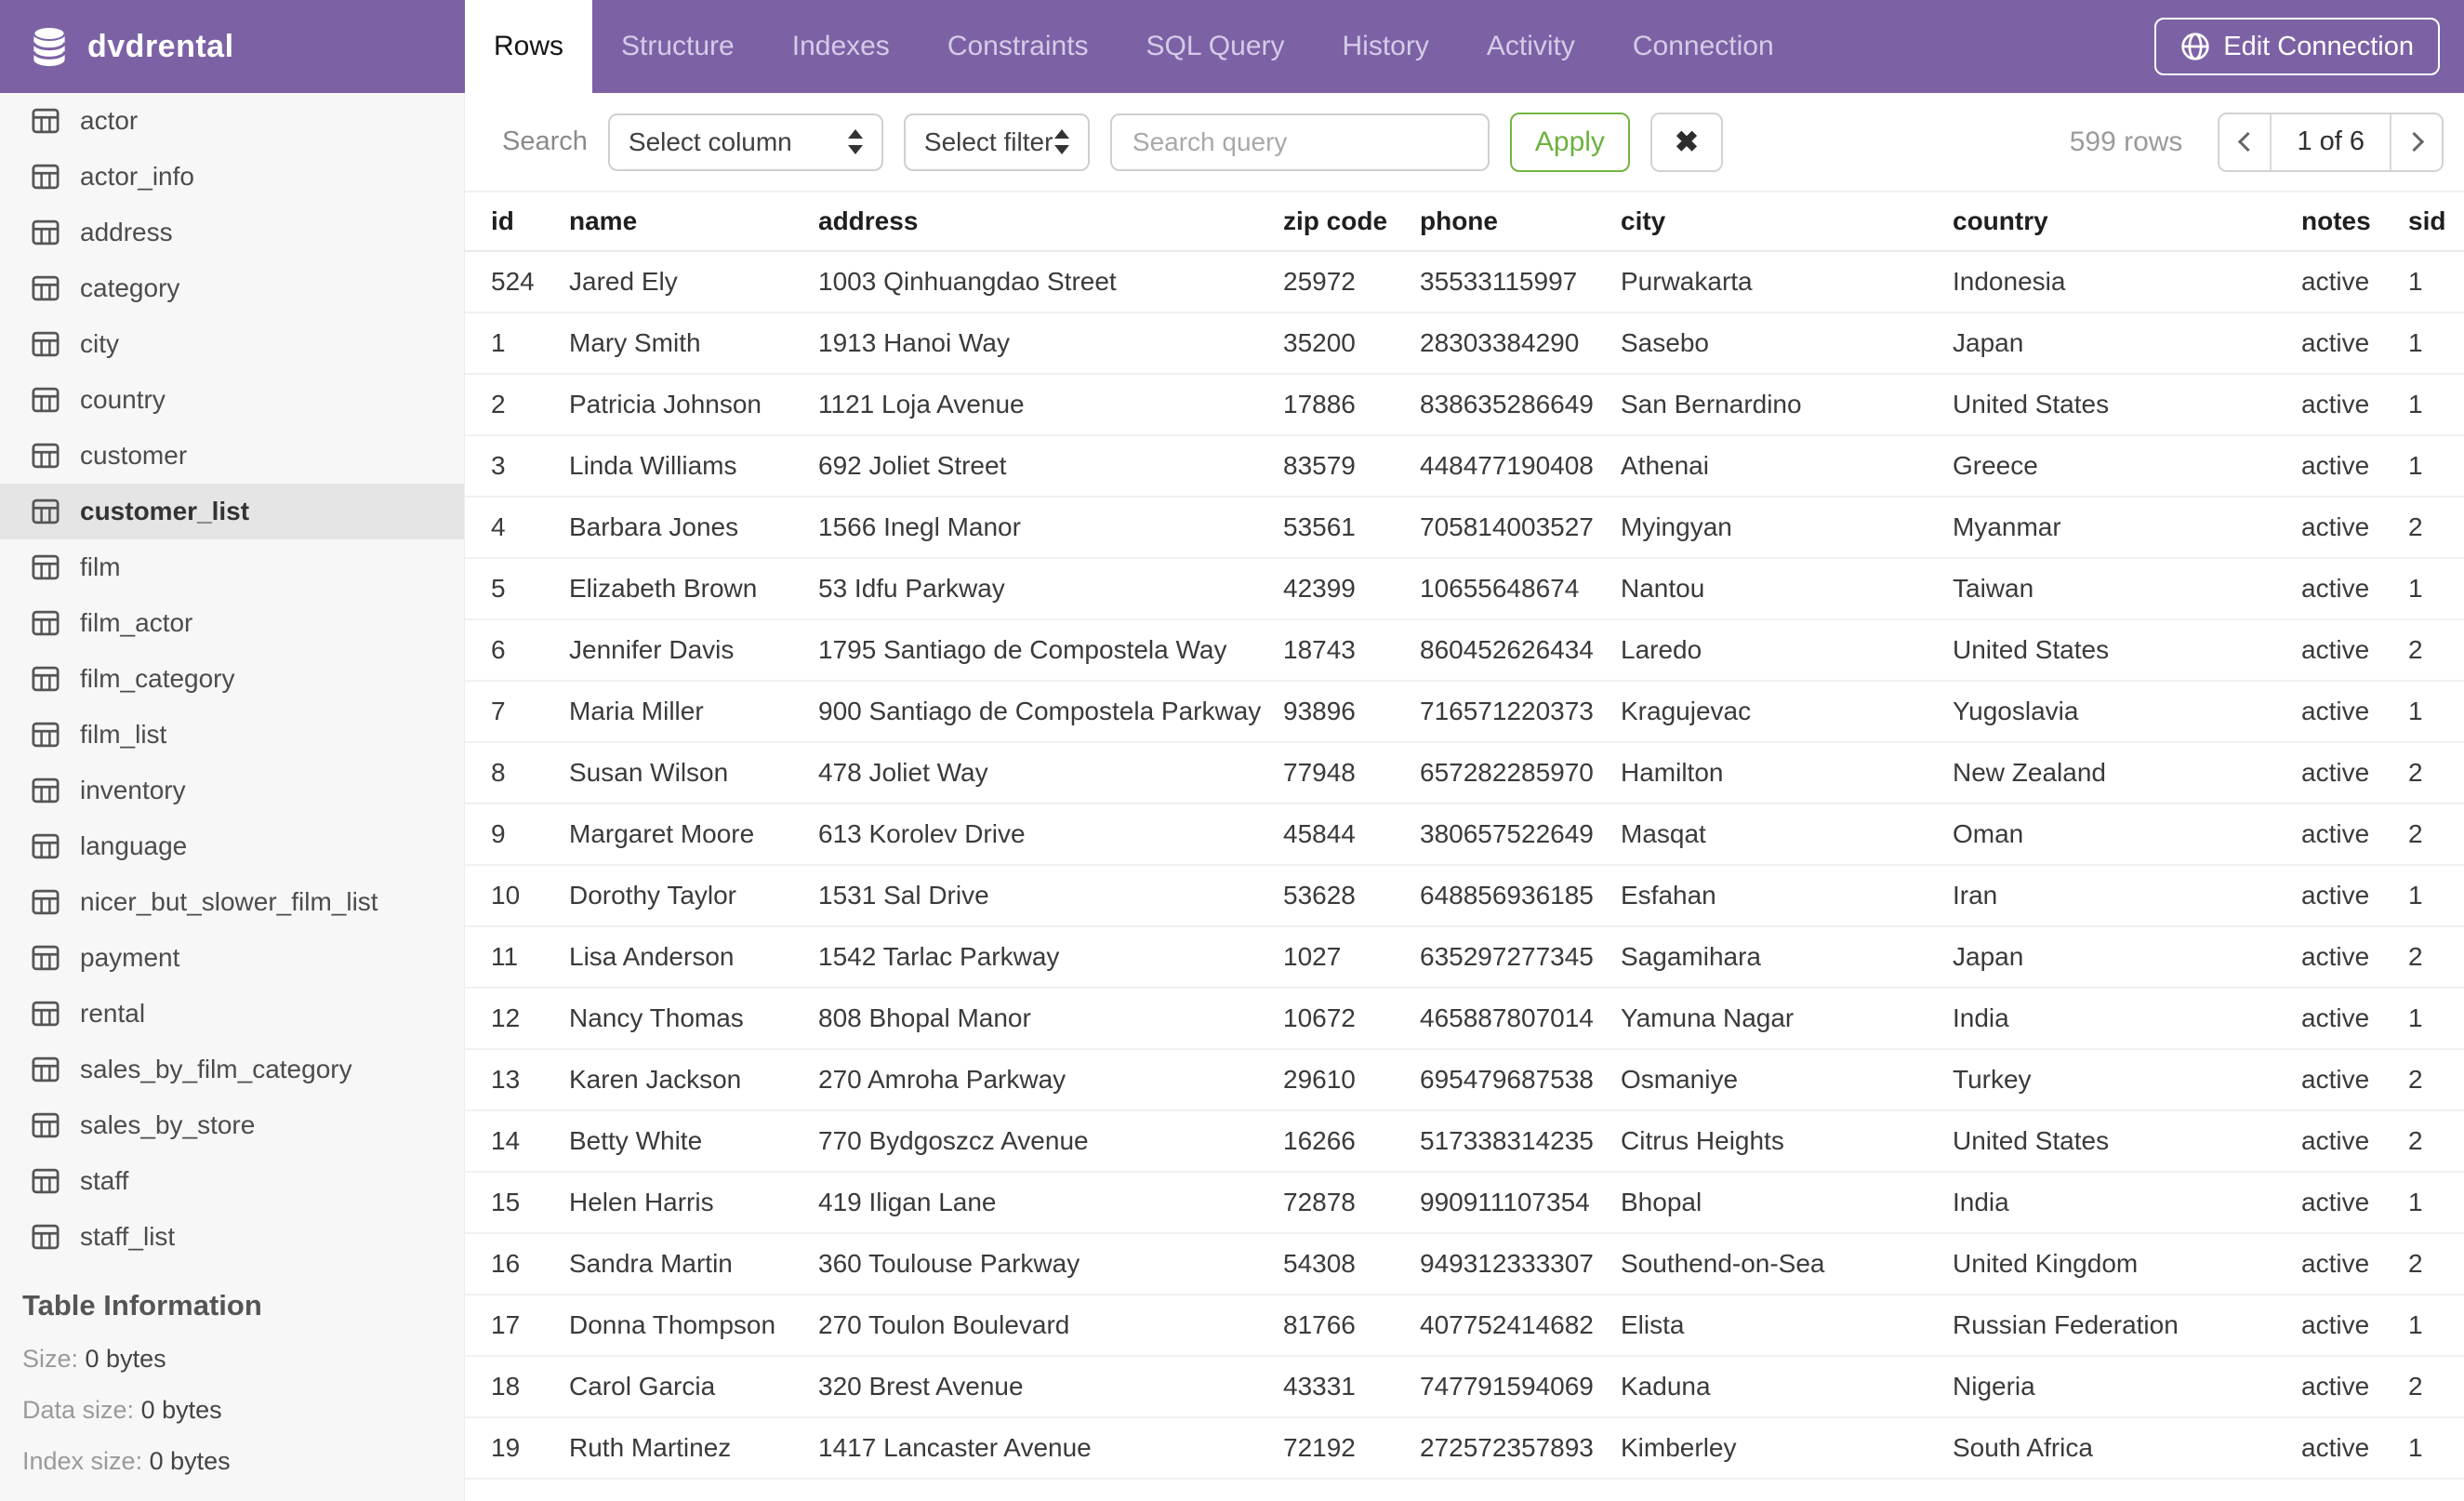 This screenshot has width=2464, height=1501. Describe the element at coordinates (232, 1014) in the screenshot. I see `sidebar-item-rental: rental` at that location.